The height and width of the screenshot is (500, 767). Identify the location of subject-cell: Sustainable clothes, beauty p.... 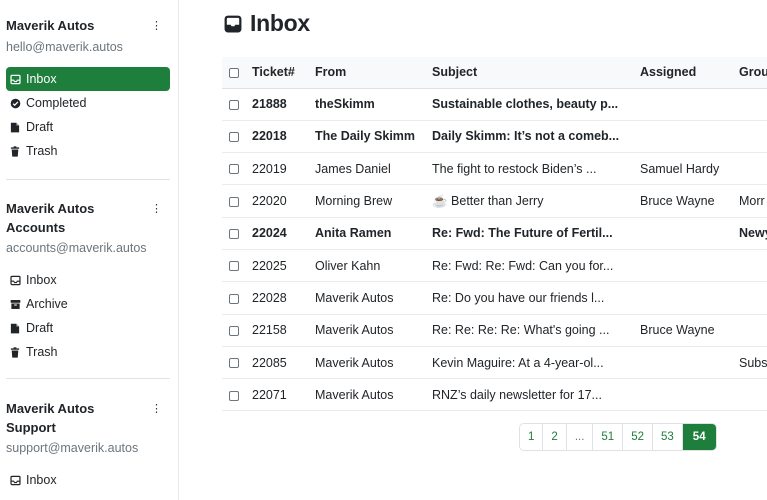
(536, 104).